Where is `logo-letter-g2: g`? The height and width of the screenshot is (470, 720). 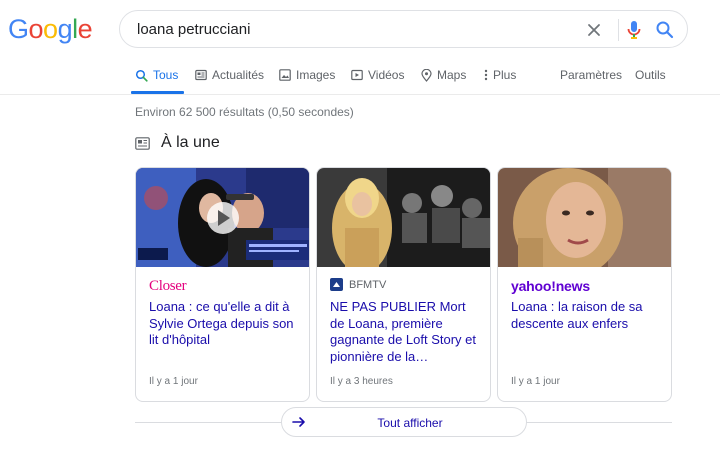
logo-letter-g2: g is located at coordinates (65, 29).